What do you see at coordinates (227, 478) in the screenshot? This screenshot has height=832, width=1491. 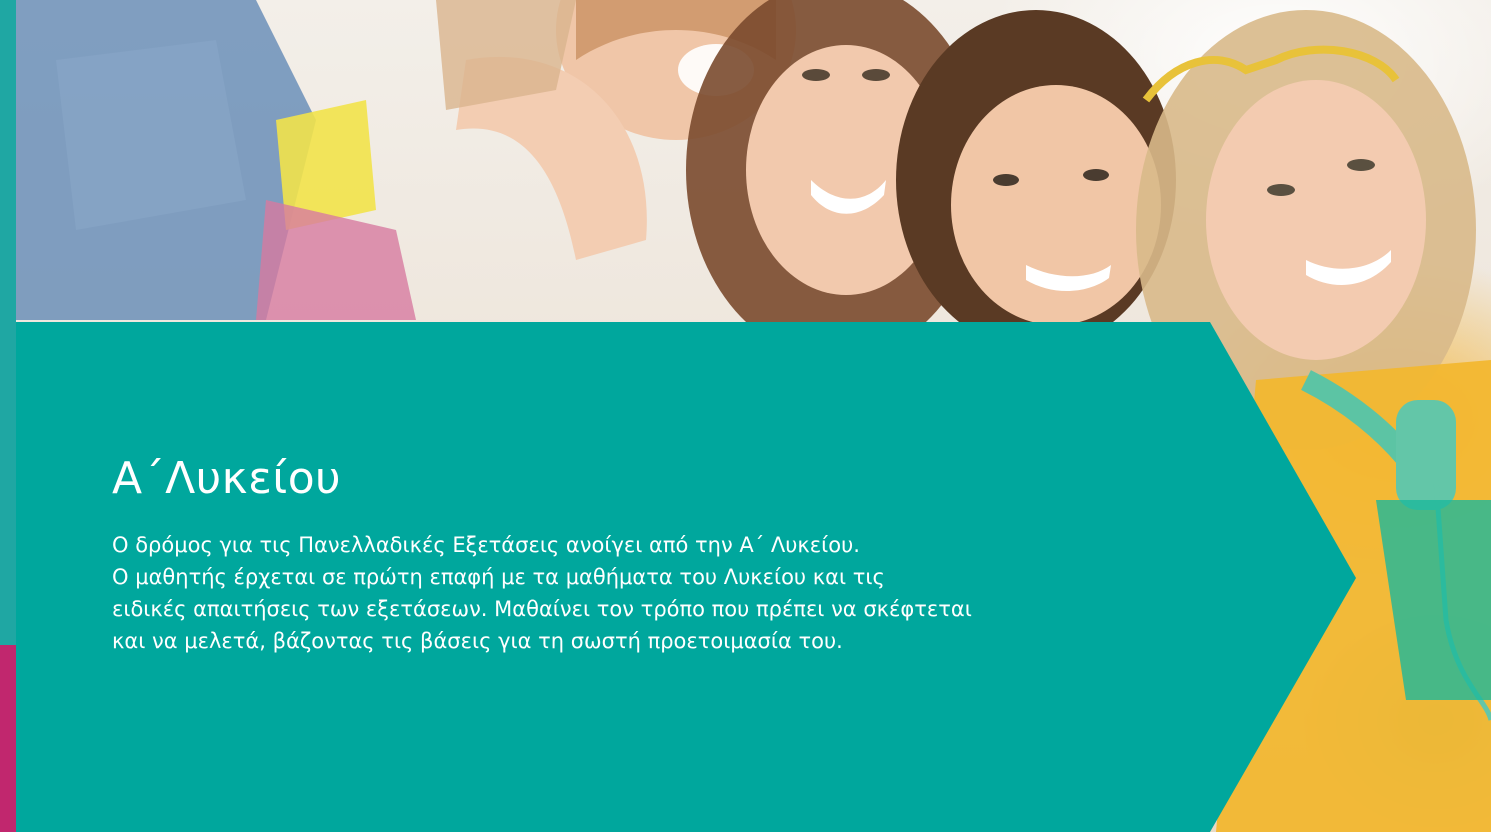 I see `section-title: Α΄Λυκείου` at bounding box center [227, 478].